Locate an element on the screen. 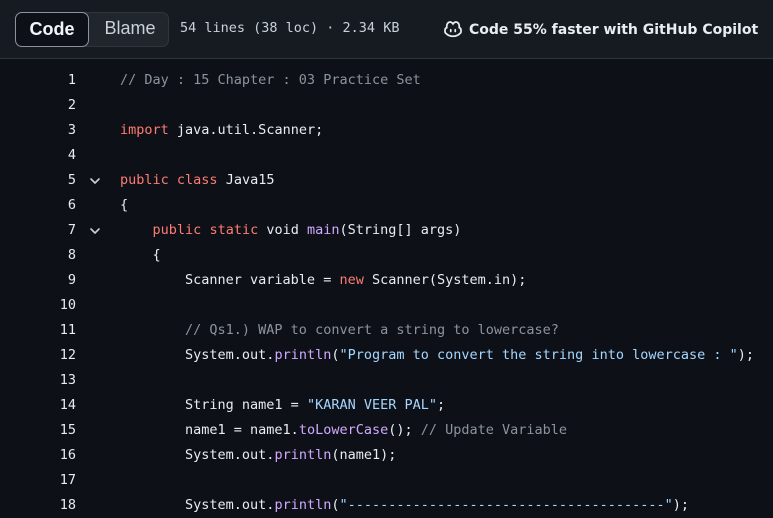 The width and height of the screenshot is (773, 518). code-line: 2 is located at coordinates (386, 105).